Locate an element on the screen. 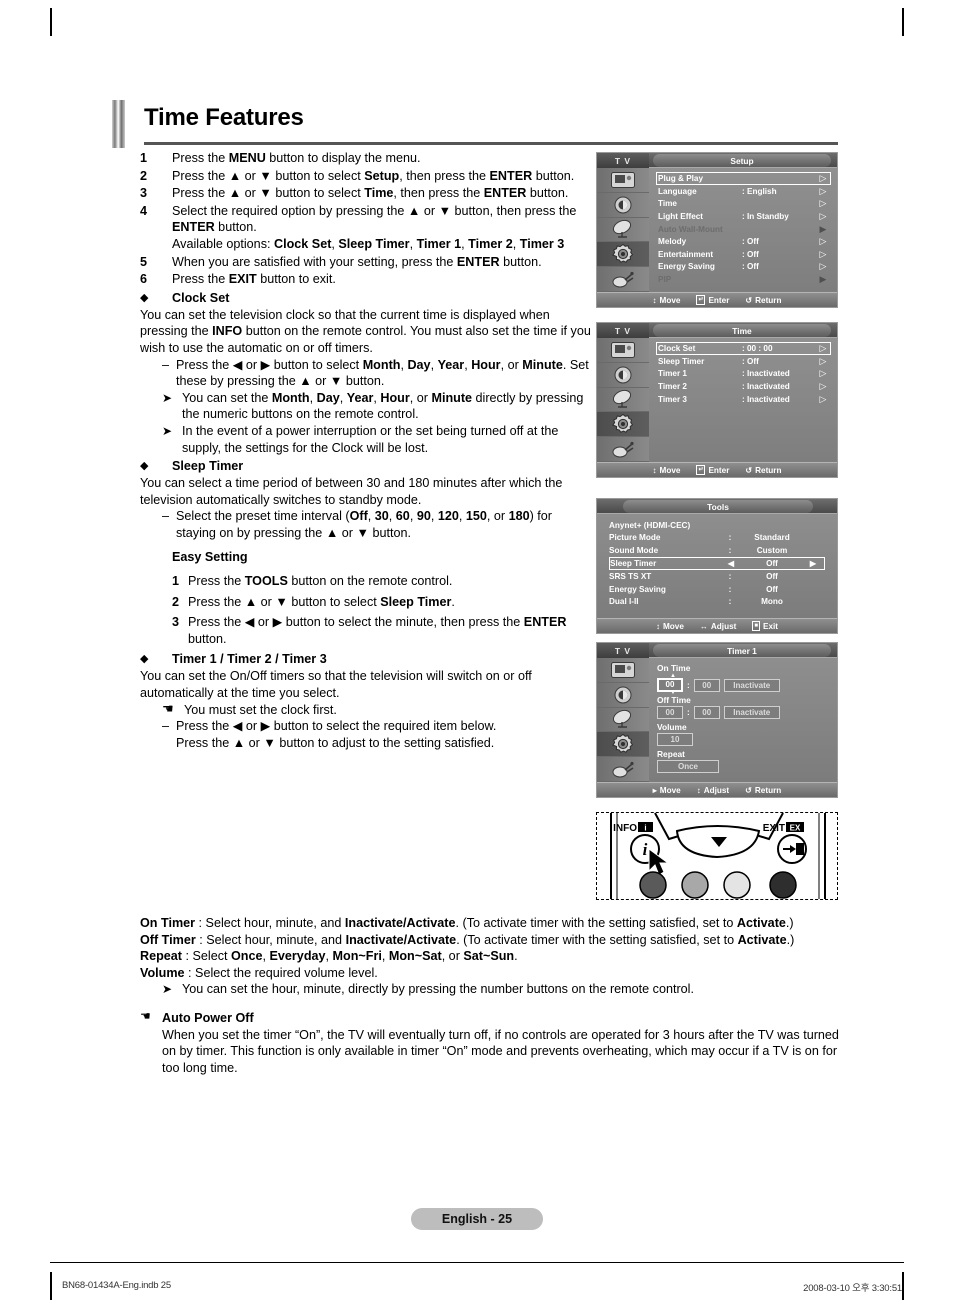 The width and height of the screenshot is (954, 1314). chevron-right-icon: ▶ is located at coordinates (823, 278).